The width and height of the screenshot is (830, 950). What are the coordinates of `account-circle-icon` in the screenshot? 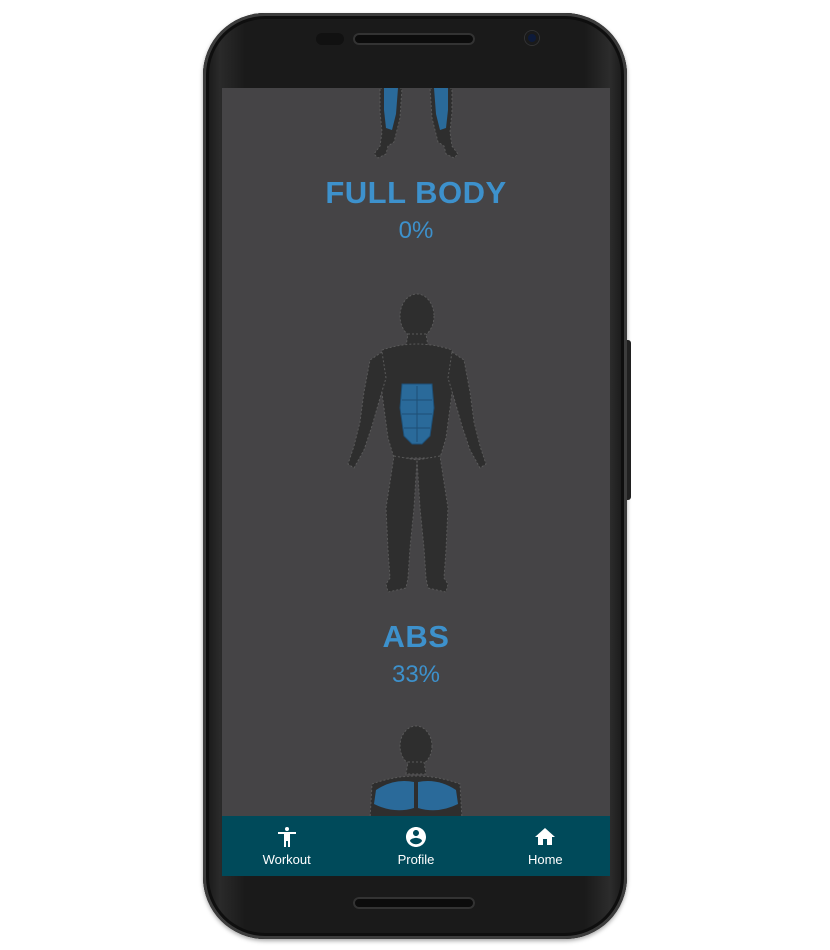 It's located at (415, 837).